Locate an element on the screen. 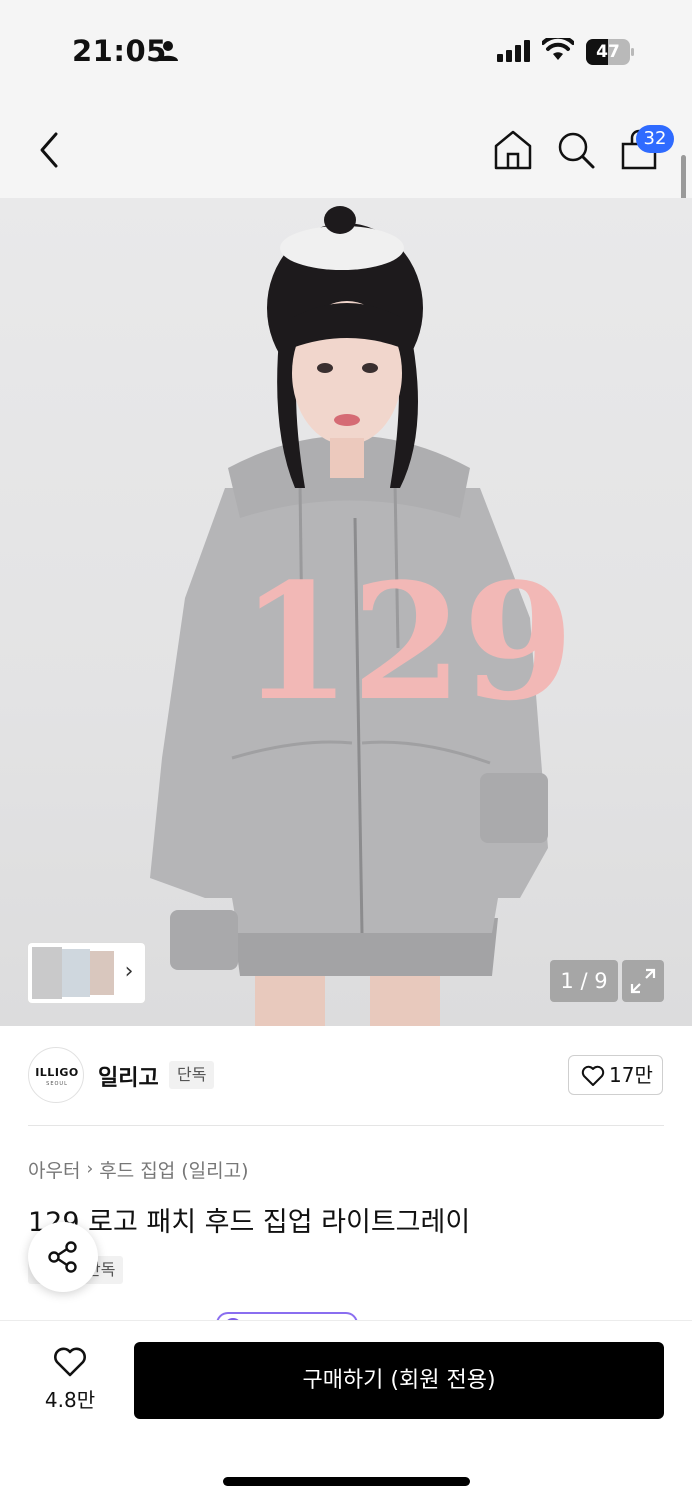  back-icon is located at coordinates (50, 150).